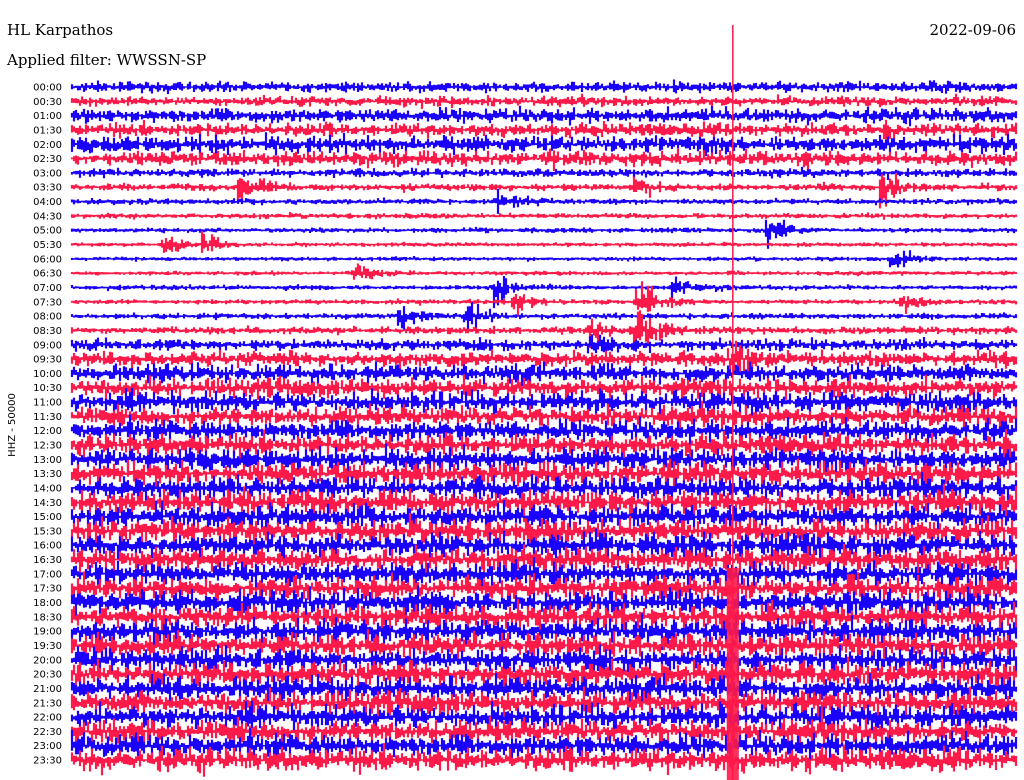 Image resolution: width=1024 pixels, height=780 pixels. What do you see at coordinates (47, 460) in the screenshot?
I see `row-time-label: 13:00` at bounding box center [47, 460].